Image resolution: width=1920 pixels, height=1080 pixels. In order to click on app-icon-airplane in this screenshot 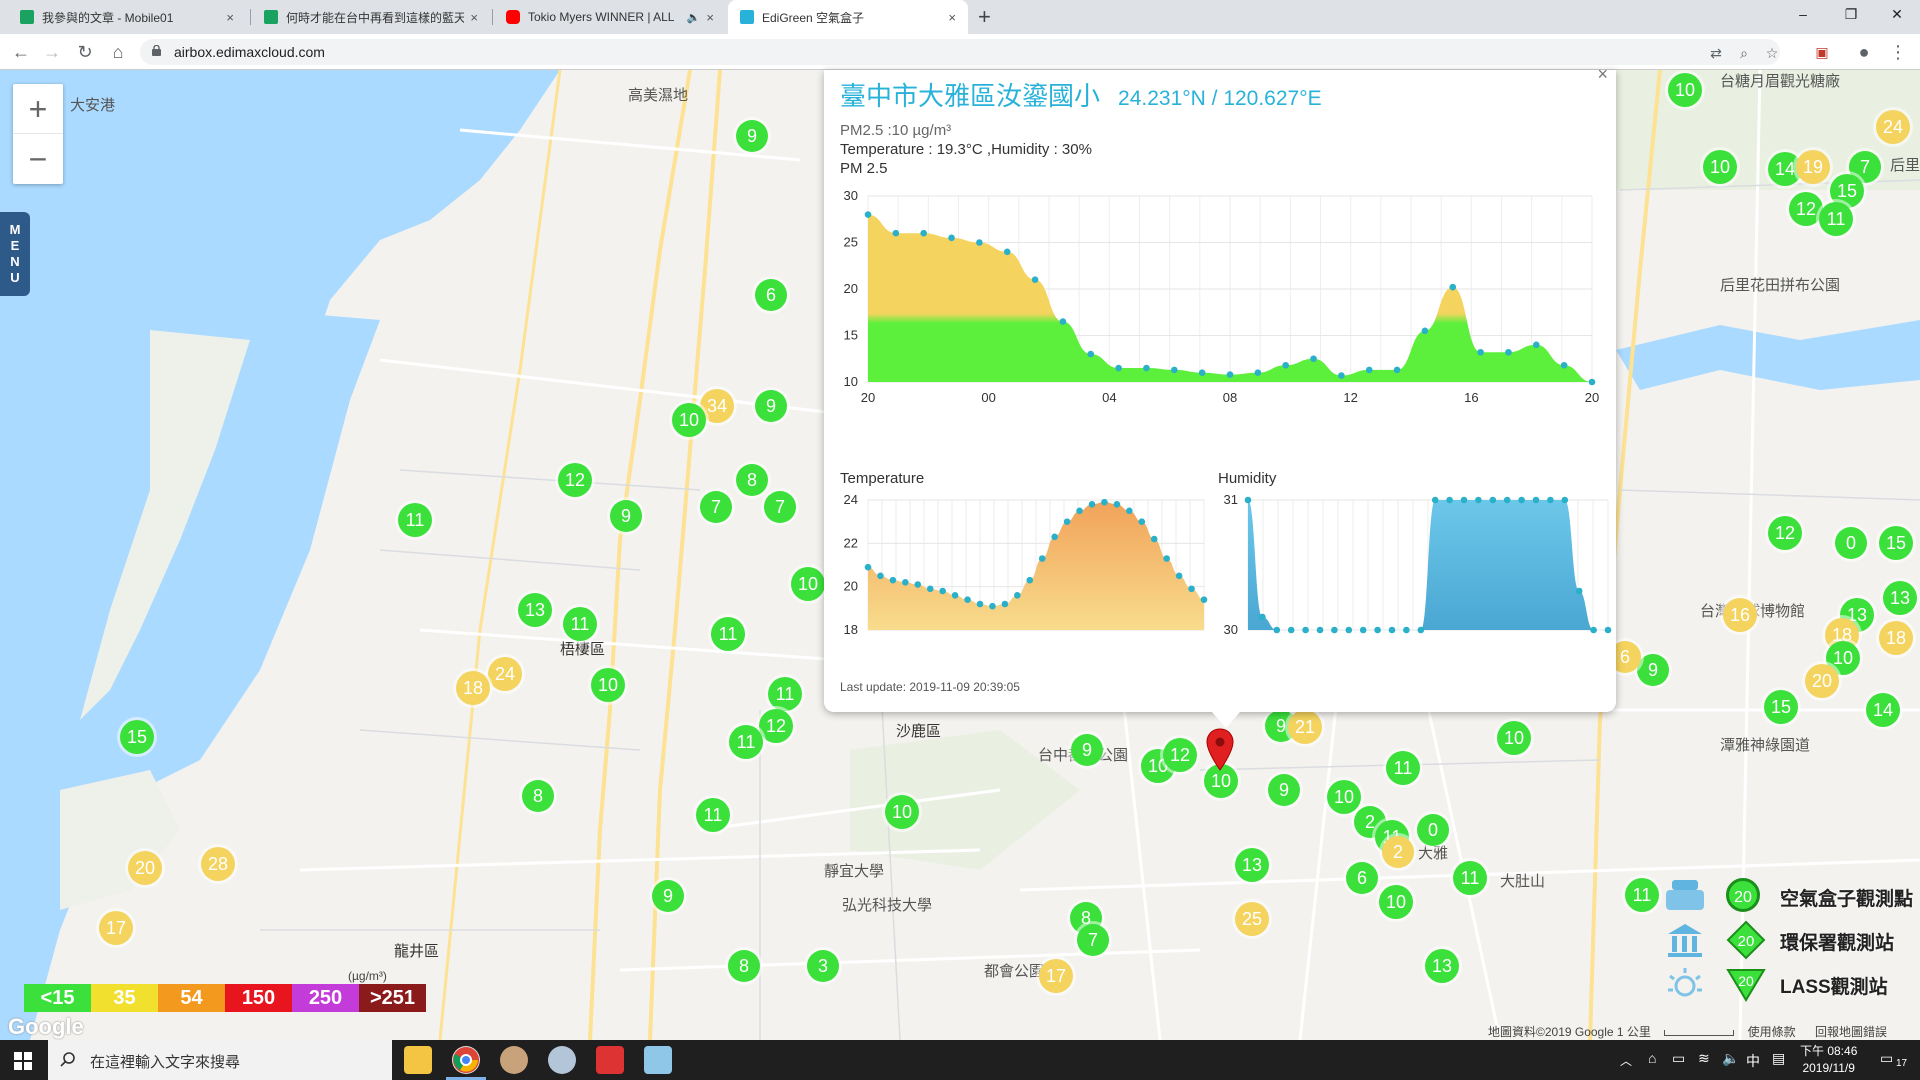, I will do `click(562, 1060)`.